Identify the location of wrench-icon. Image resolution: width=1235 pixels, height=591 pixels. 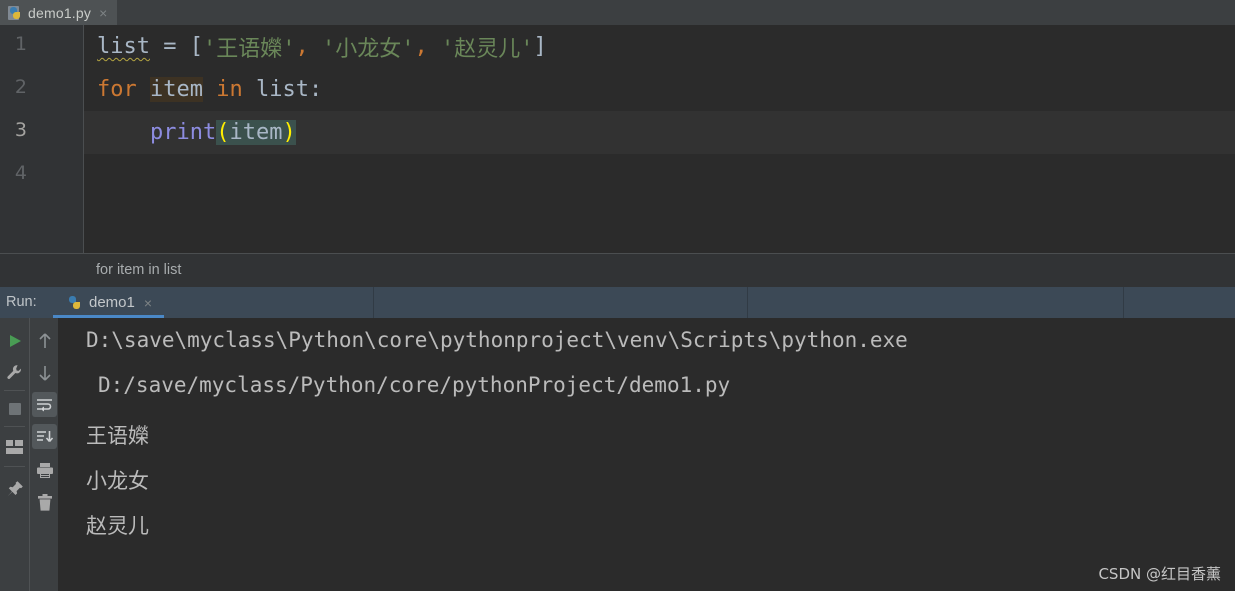
(14, 372).